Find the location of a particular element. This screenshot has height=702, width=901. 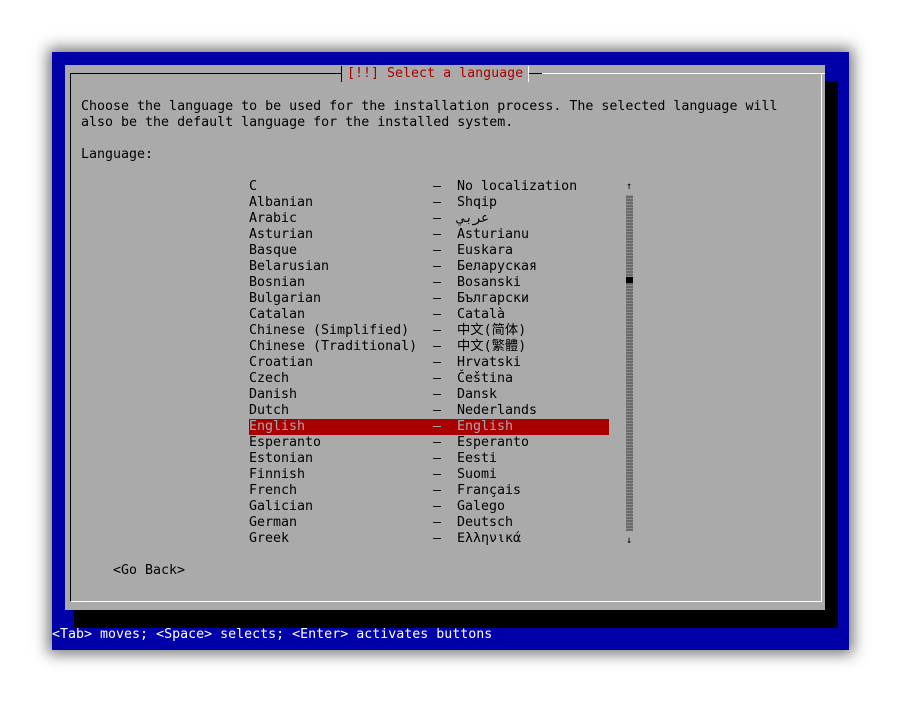

language-name: Danish is located at coordinates (273, 394).